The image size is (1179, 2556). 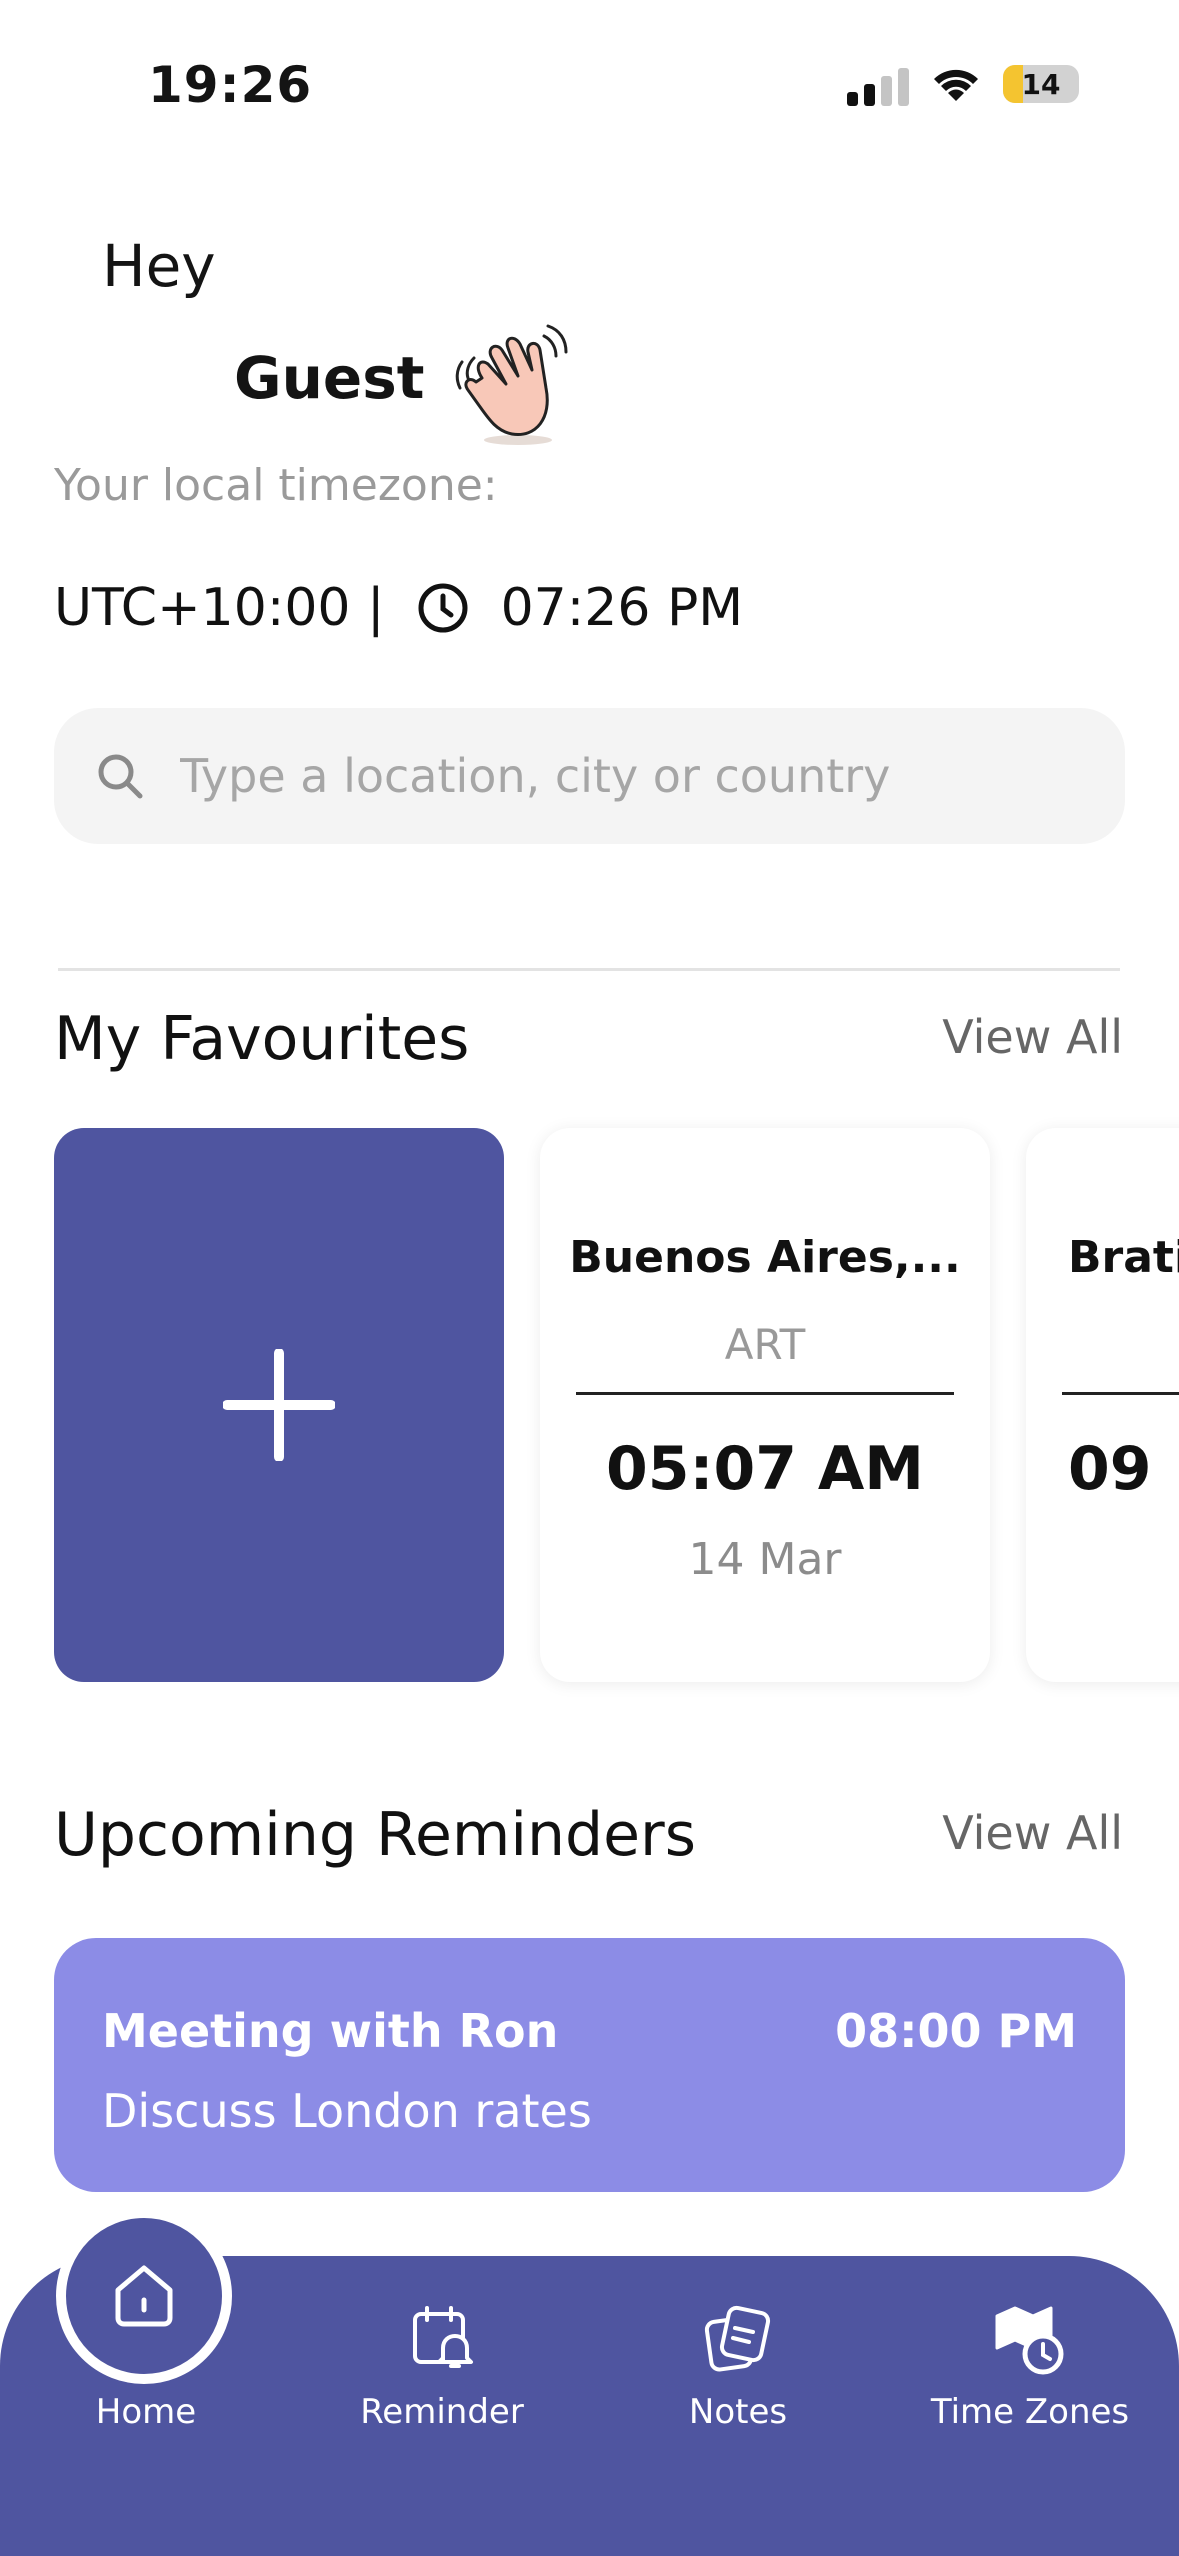 What do you see at coordinates (276, 485) in the screenshot?
I see `local-timezone-label: Your local timezone:` at bounding box center [276, 485].